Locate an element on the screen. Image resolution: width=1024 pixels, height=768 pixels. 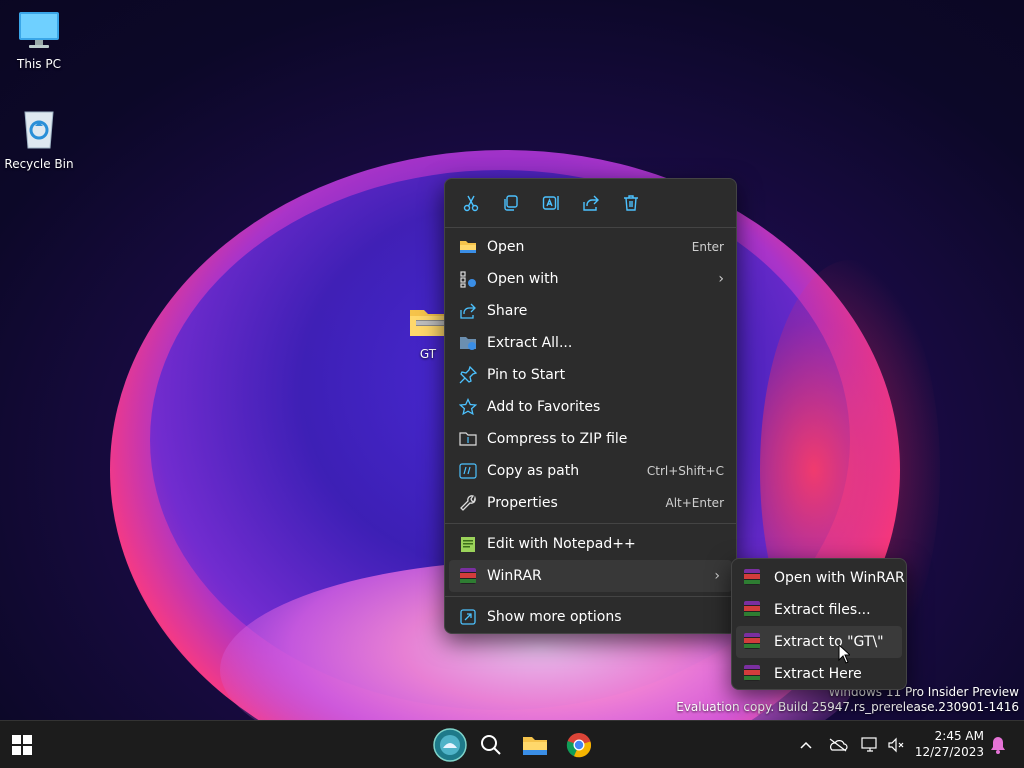
menu-item-share: Share is located at coordinates (590, 311).